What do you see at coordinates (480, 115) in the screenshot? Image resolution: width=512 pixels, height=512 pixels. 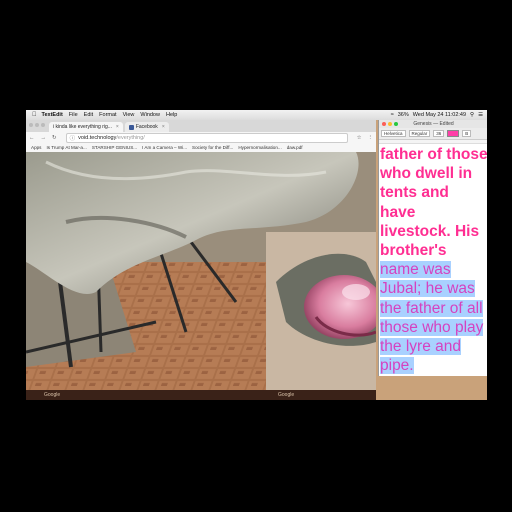 I see `list-icon: ☰` at bounding box center [480, 115].